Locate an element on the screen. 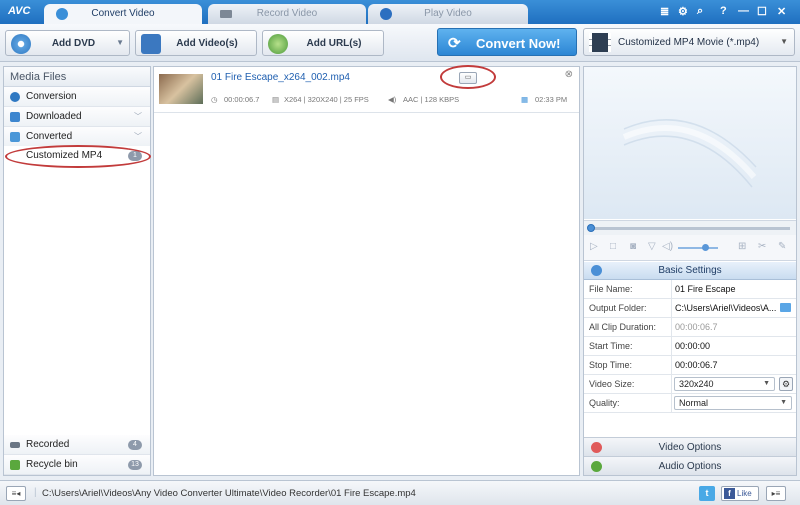 The width and height of the screenshot is (800, 505). play-icon: ▷ is located at coordinates (594, 246).